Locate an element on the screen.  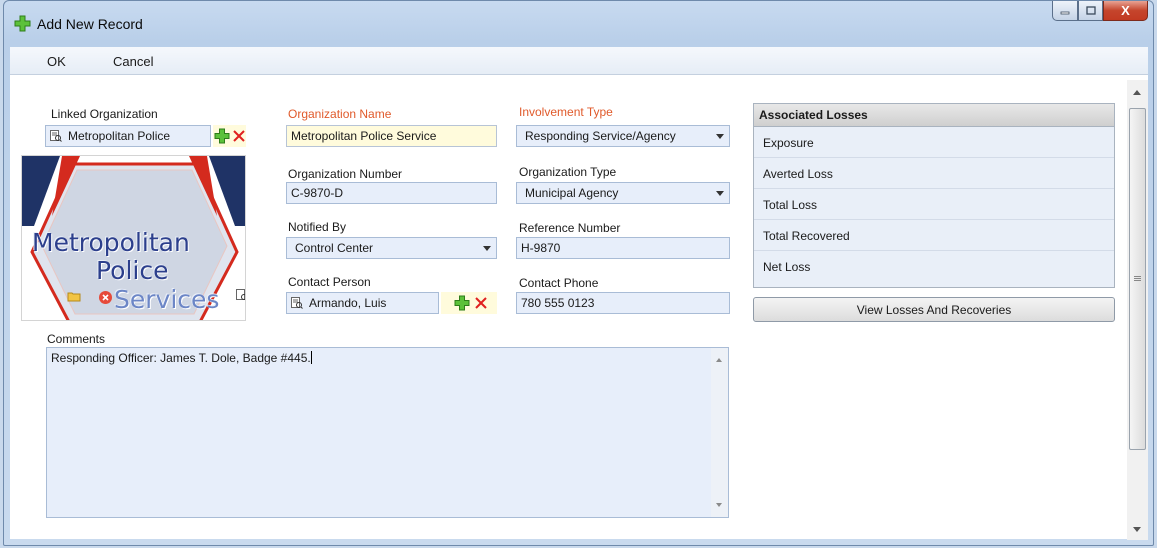
clear-image-icon is located at coordinates (105, 297).